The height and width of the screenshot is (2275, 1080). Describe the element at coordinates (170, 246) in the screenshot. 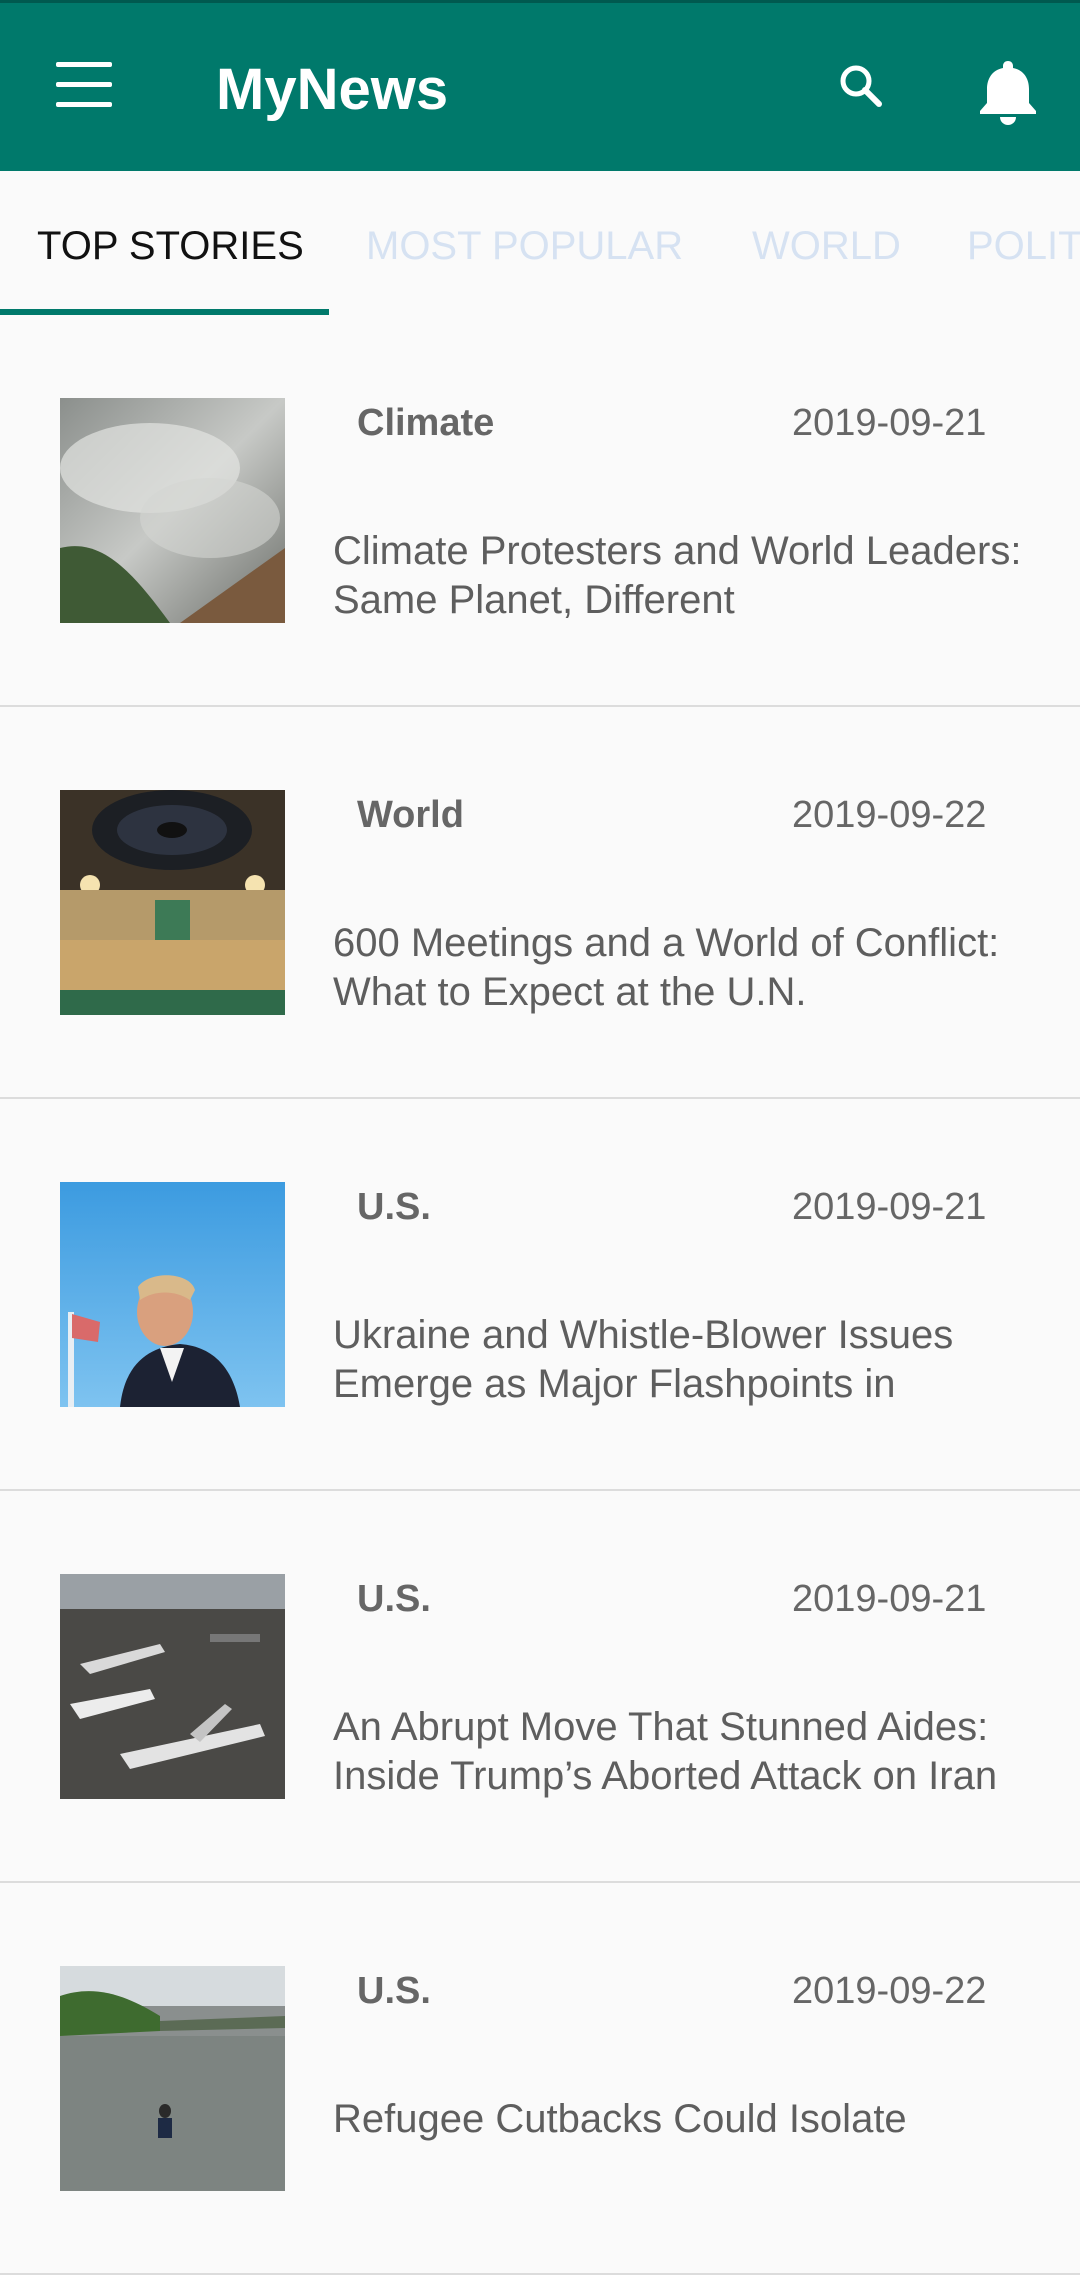

I see `tab-top-stories: TOP STORIES` at that location.